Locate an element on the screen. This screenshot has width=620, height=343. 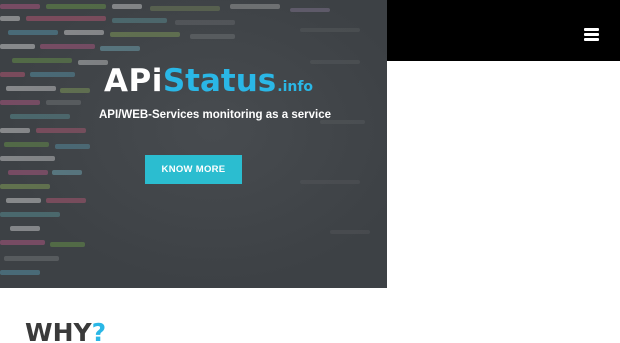
know-more-button: KNOW MORE is located at coordinates (193, 169).